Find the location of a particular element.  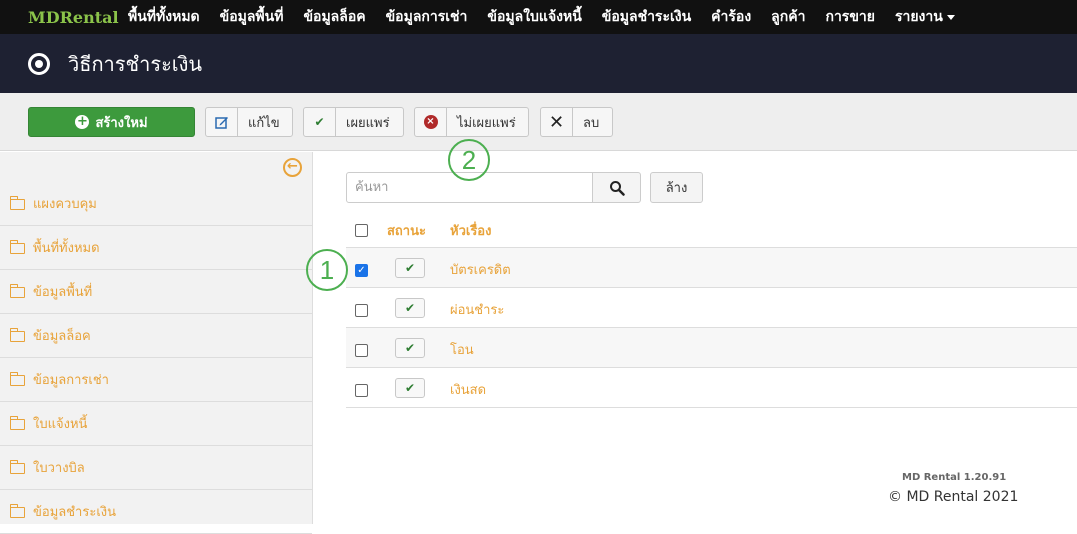

nav-item-customers: ลูกค้า is located at coordinates (788, 17).